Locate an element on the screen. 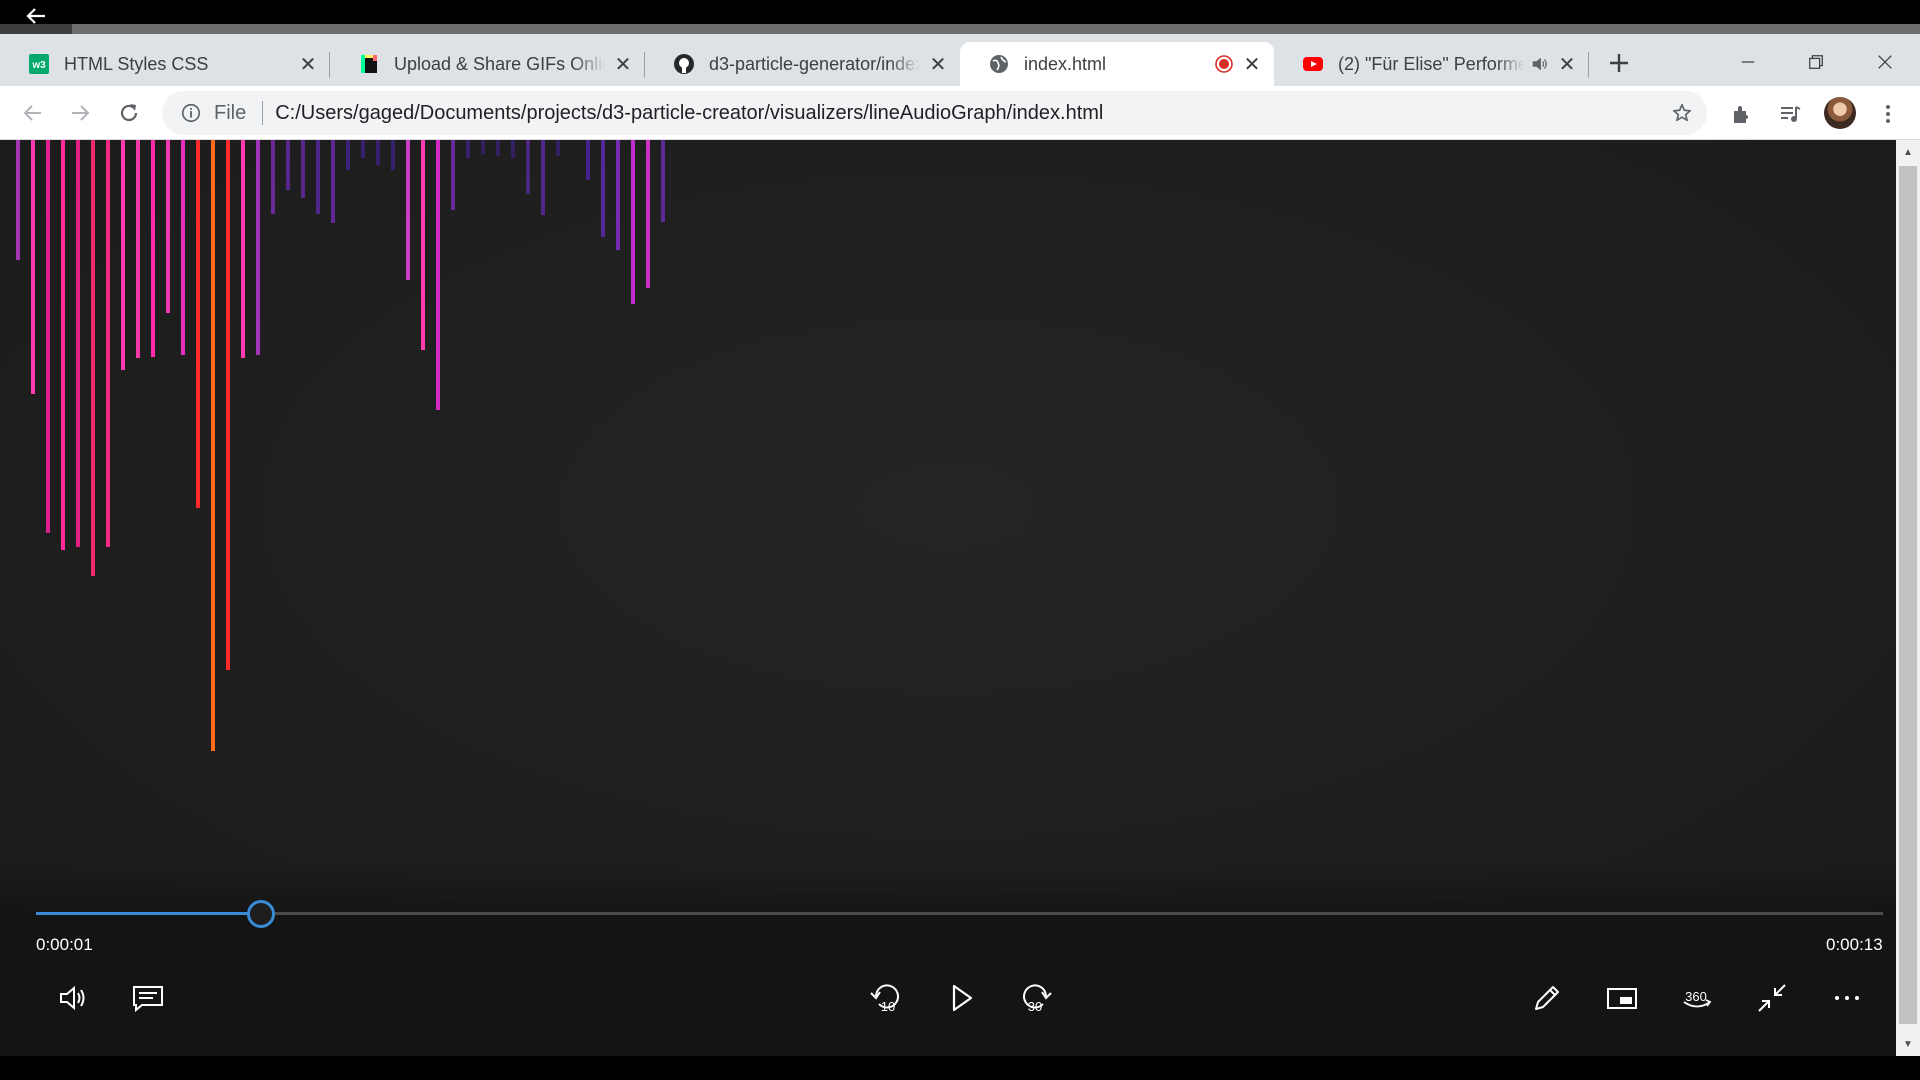  volume-icon is located at coordinates (72, 998).